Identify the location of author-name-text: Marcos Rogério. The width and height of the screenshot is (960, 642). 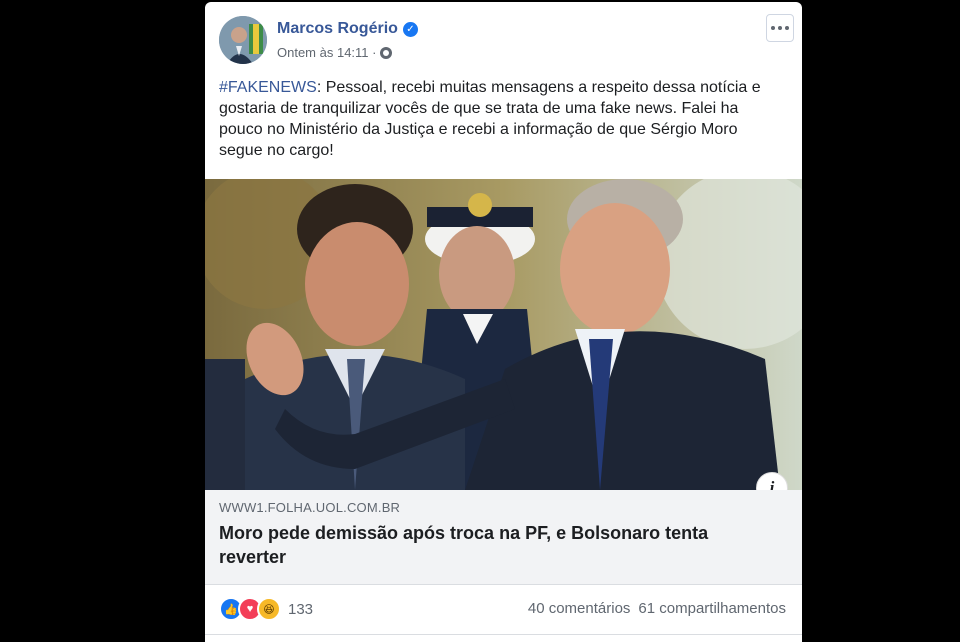
(337, 29).